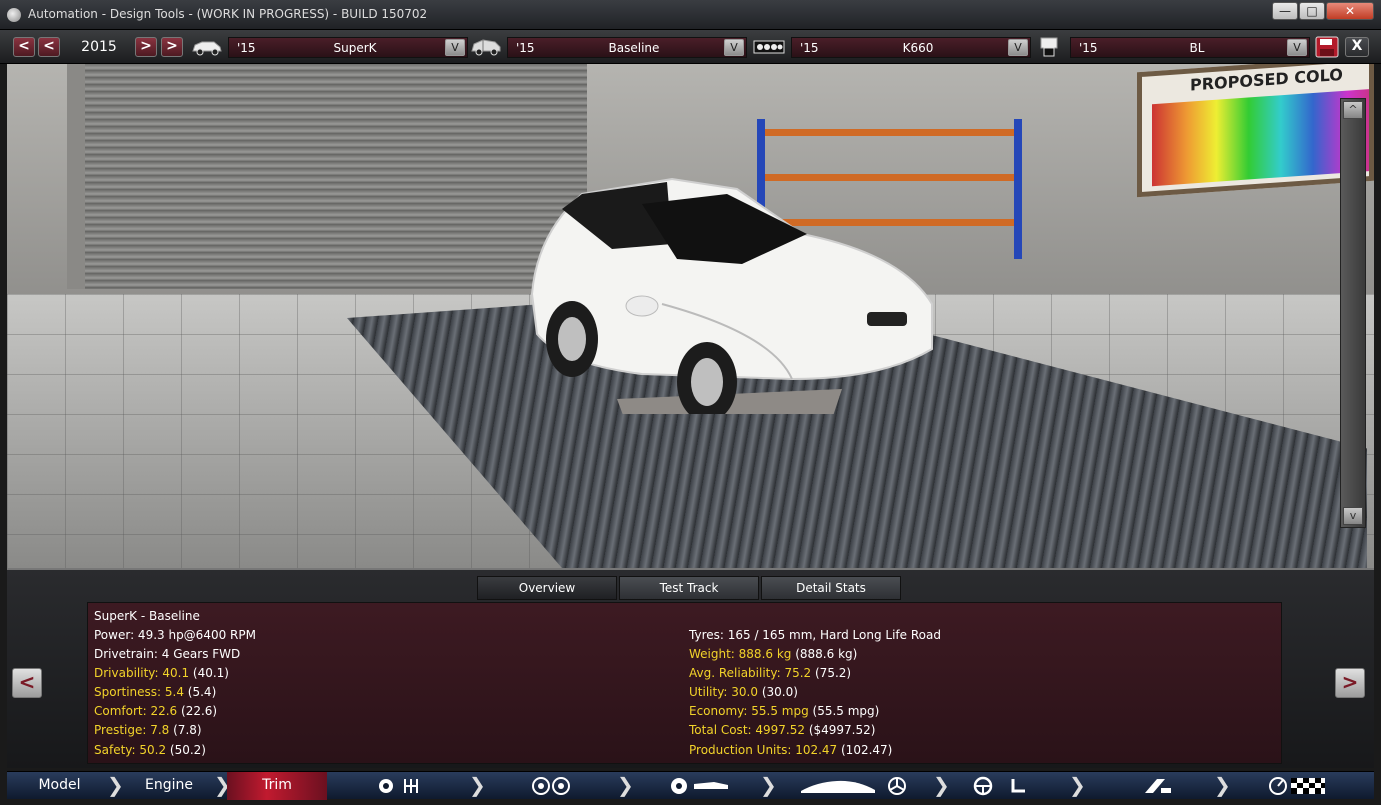 This screenshot has width=1381, height=805. Describe the element at coordinates (547, 588) in the screenshot. I see `tab-overview: Overview` at that location.